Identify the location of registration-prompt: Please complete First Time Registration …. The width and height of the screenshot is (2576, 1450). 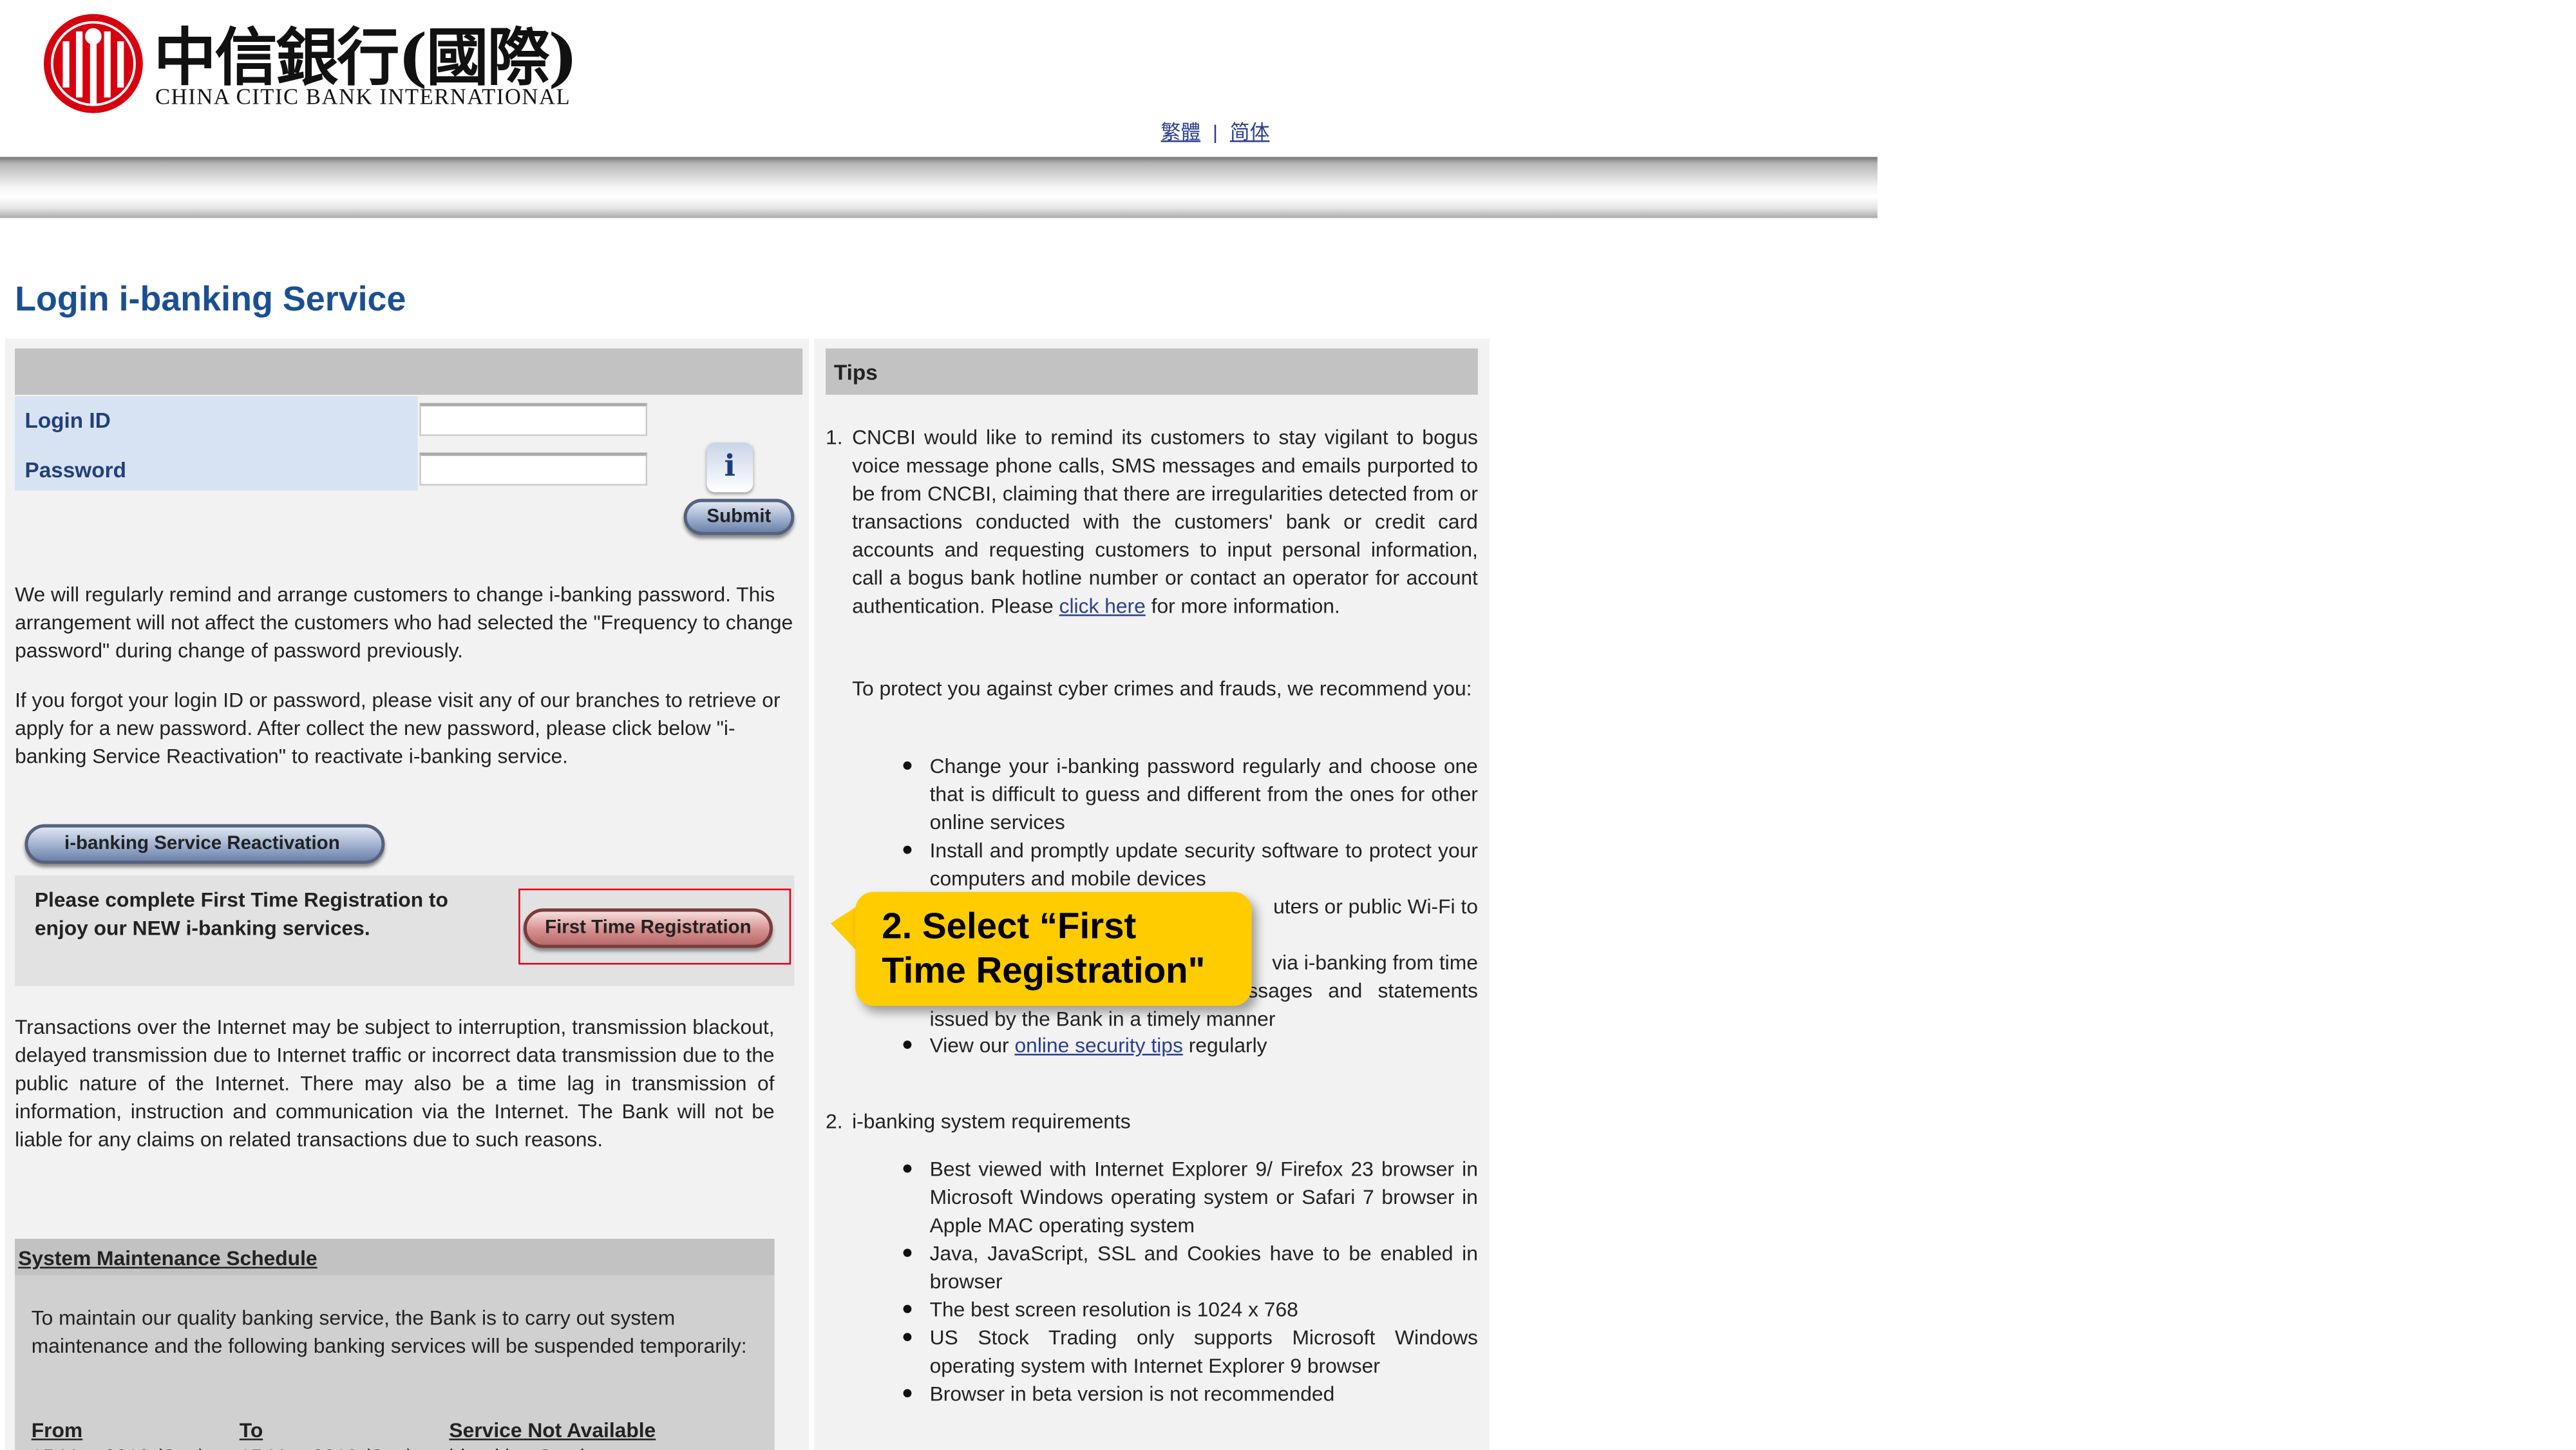
(241, 914).